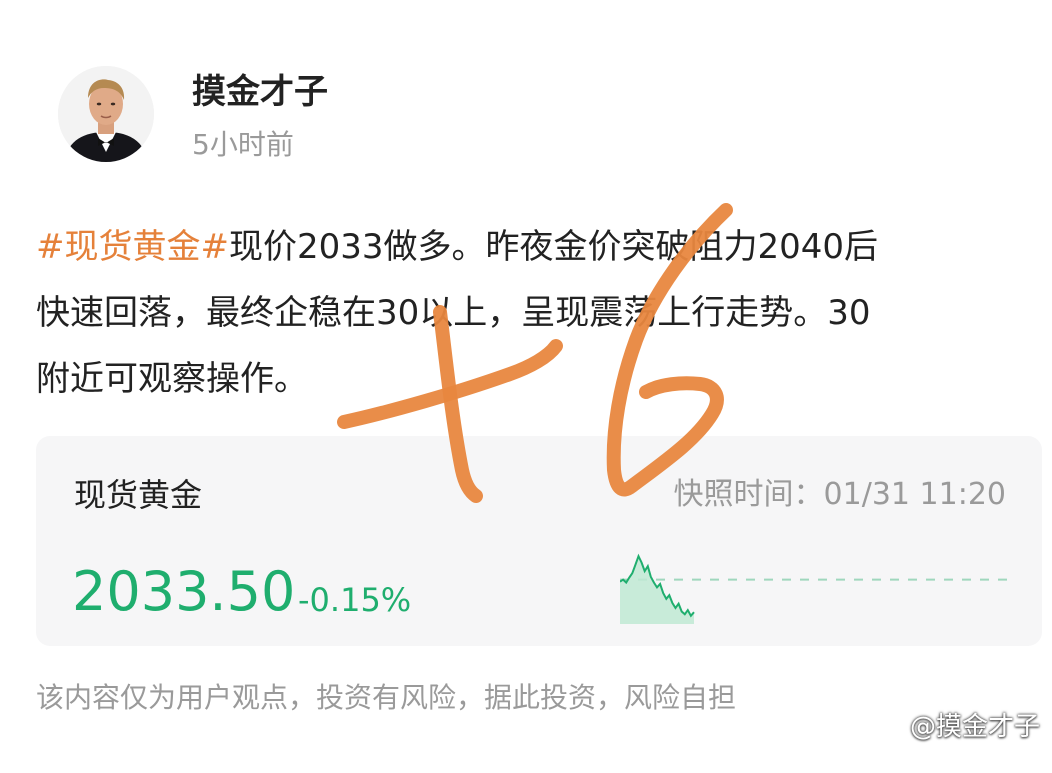 This screenshot has width=1052, height=773. Describe the element at coordinates (132, 247) in the screenshot. I see `hashtag-link: #现货黄金#` at that location.